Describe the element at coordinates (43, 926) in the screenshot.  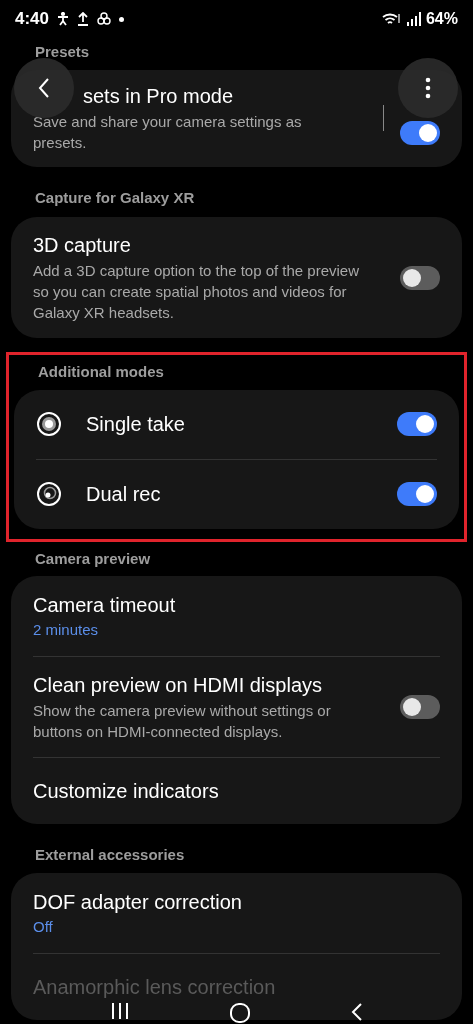
I see `setting-value: Off` at that location.